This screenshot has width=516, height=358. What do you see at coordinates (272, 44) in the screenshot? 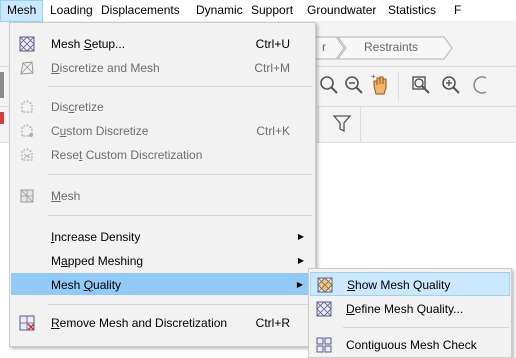
I see `menu-item-shortcut: Ctrl+U` at bounding box center [272, 44].